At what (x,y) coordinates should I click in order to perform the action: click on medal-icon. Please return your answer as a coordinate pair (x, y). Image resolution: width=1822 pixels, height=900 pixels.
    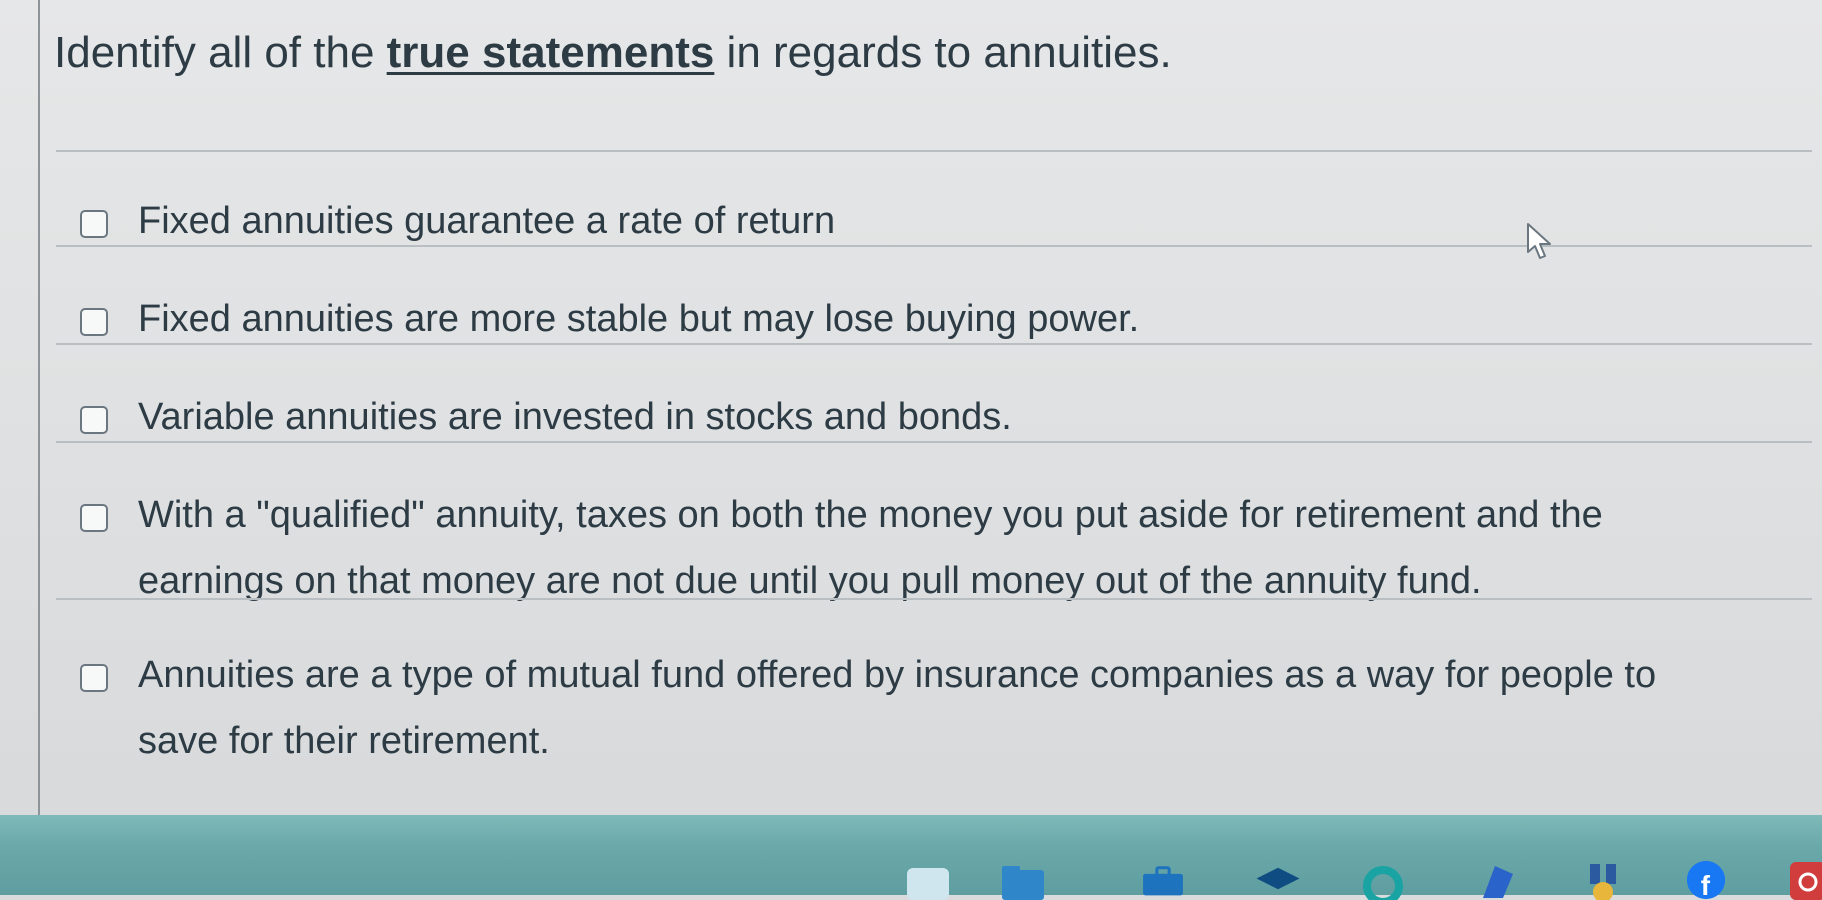
    Looking at the image, I should click on (1603, 880).